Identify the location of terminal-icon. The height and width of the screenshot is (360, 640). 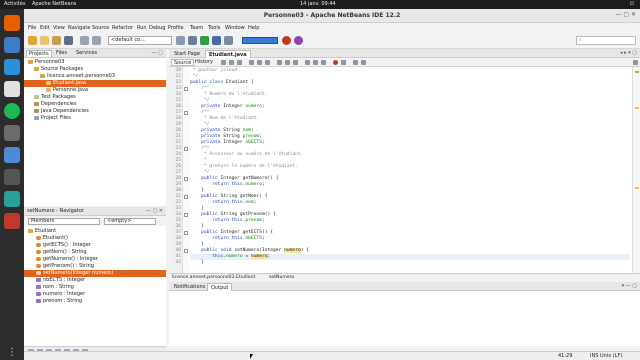
(12, 177).